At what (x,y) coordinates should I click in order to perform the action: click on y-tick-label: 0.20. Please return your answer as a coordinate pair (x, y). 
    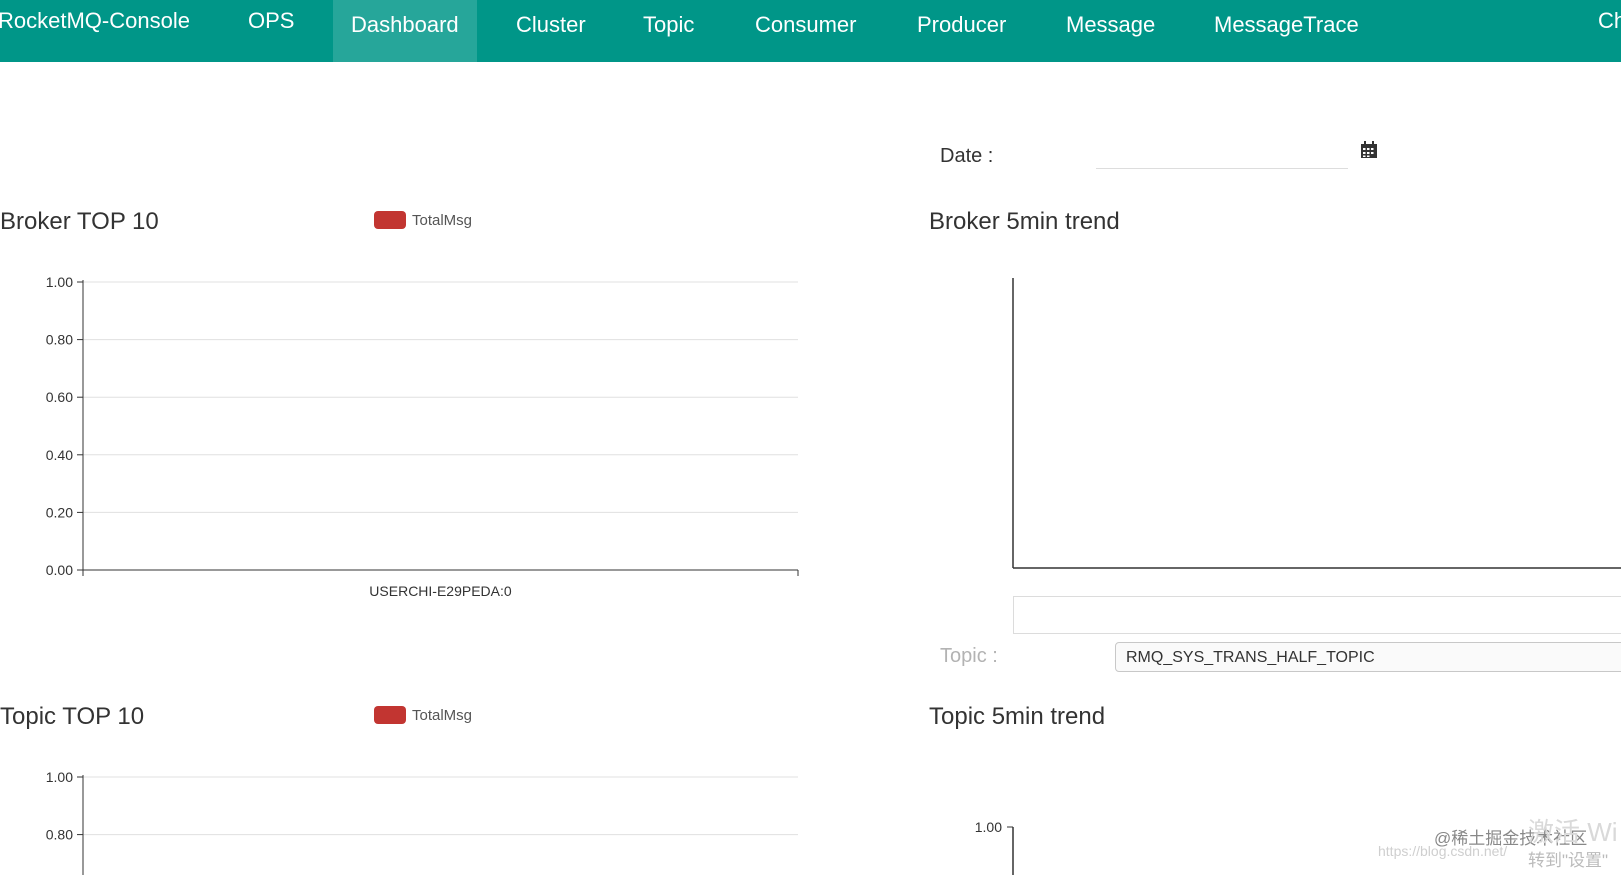
    Looking at the image, I should click on (59, 512).